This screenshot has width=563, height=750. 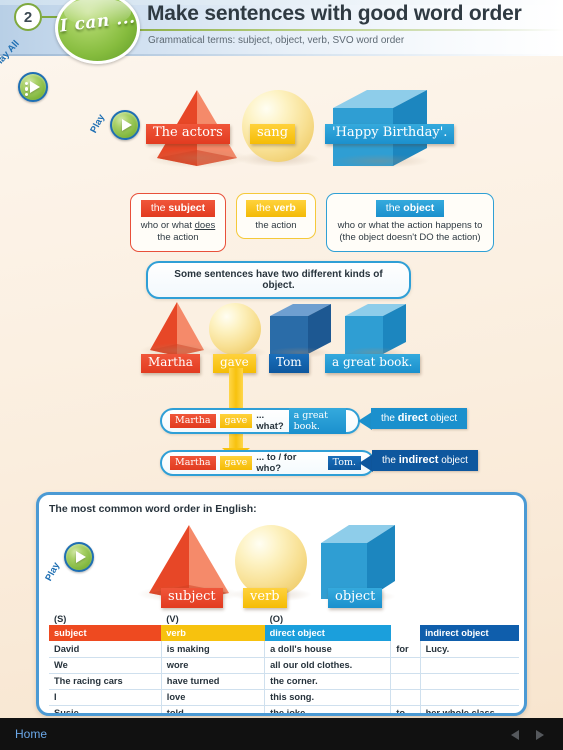 I want to click on arrow-tip-direct, so click(x=365, y=421).